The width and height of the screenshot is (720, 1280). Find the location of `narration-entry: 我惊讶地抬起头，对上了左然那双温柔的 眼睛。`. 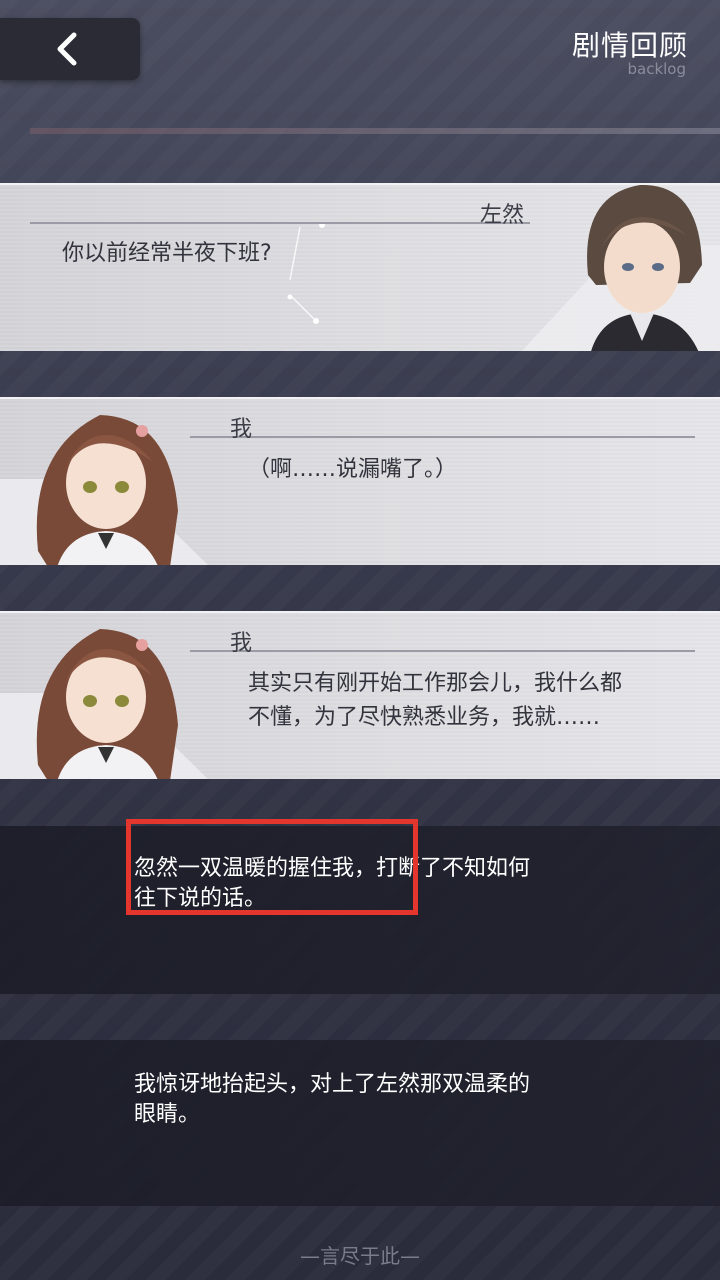

narration-entry: 我惊讶地抬起头，对上了左然那双温柔的 眼睛。 is located at coordinates (360, 1123).